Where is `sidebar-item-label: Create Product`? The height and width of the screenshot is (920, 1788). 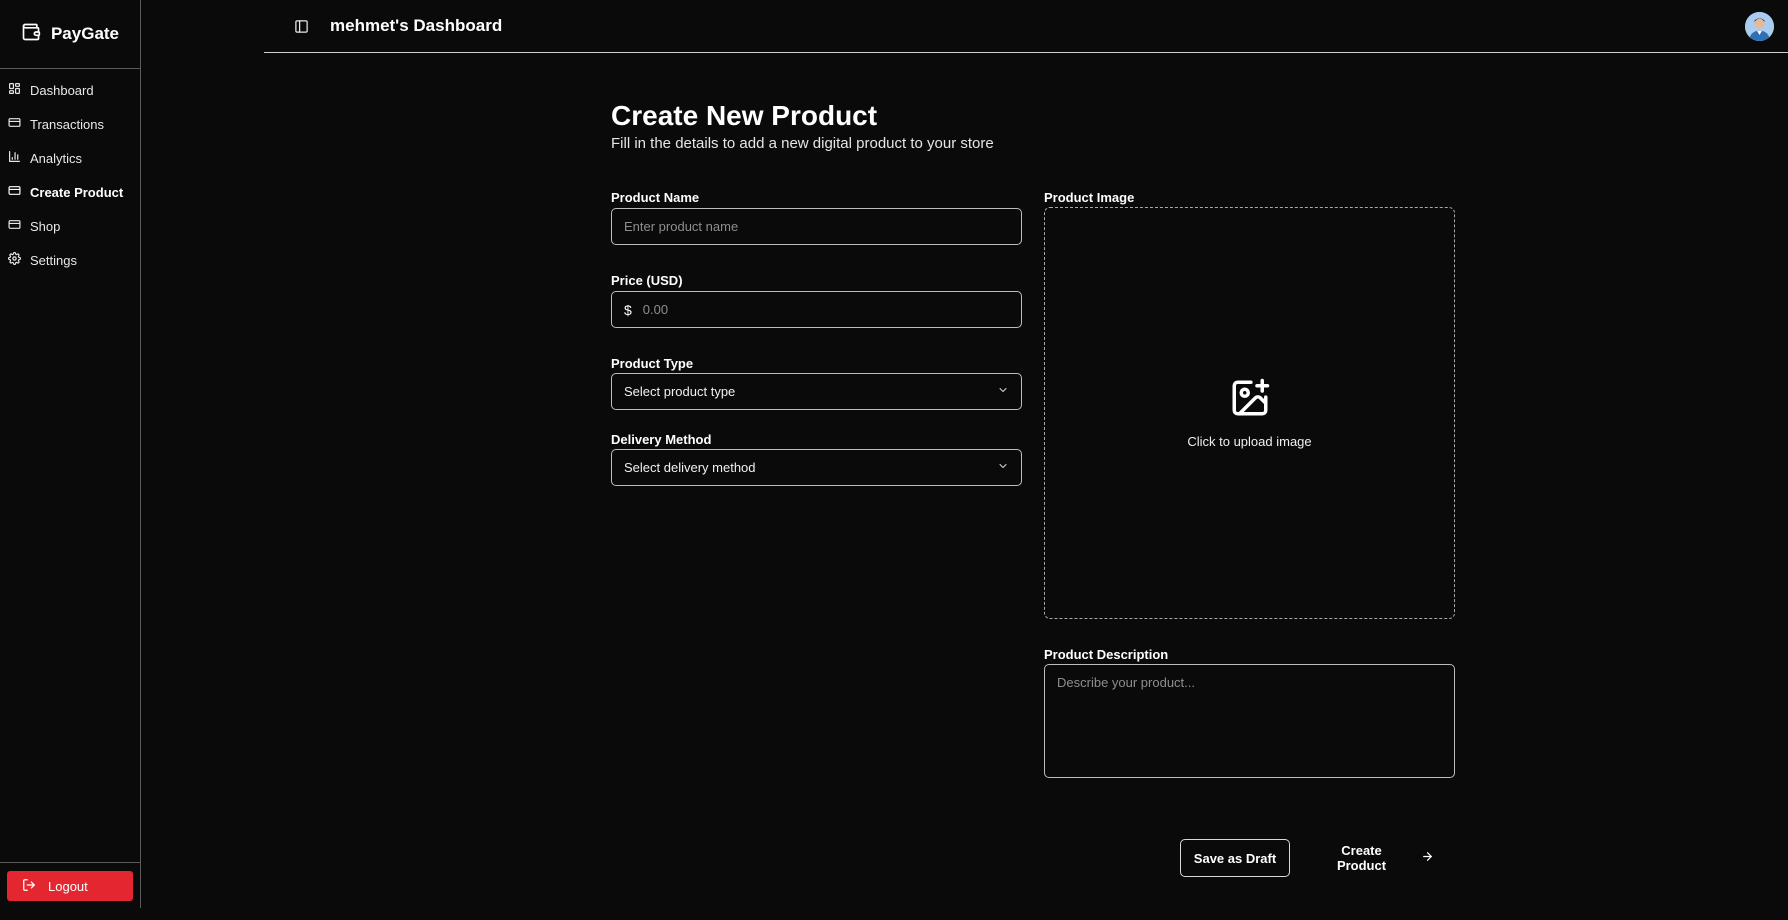
sidebar-item-label: Create Product is located at coordinates (77, 192).